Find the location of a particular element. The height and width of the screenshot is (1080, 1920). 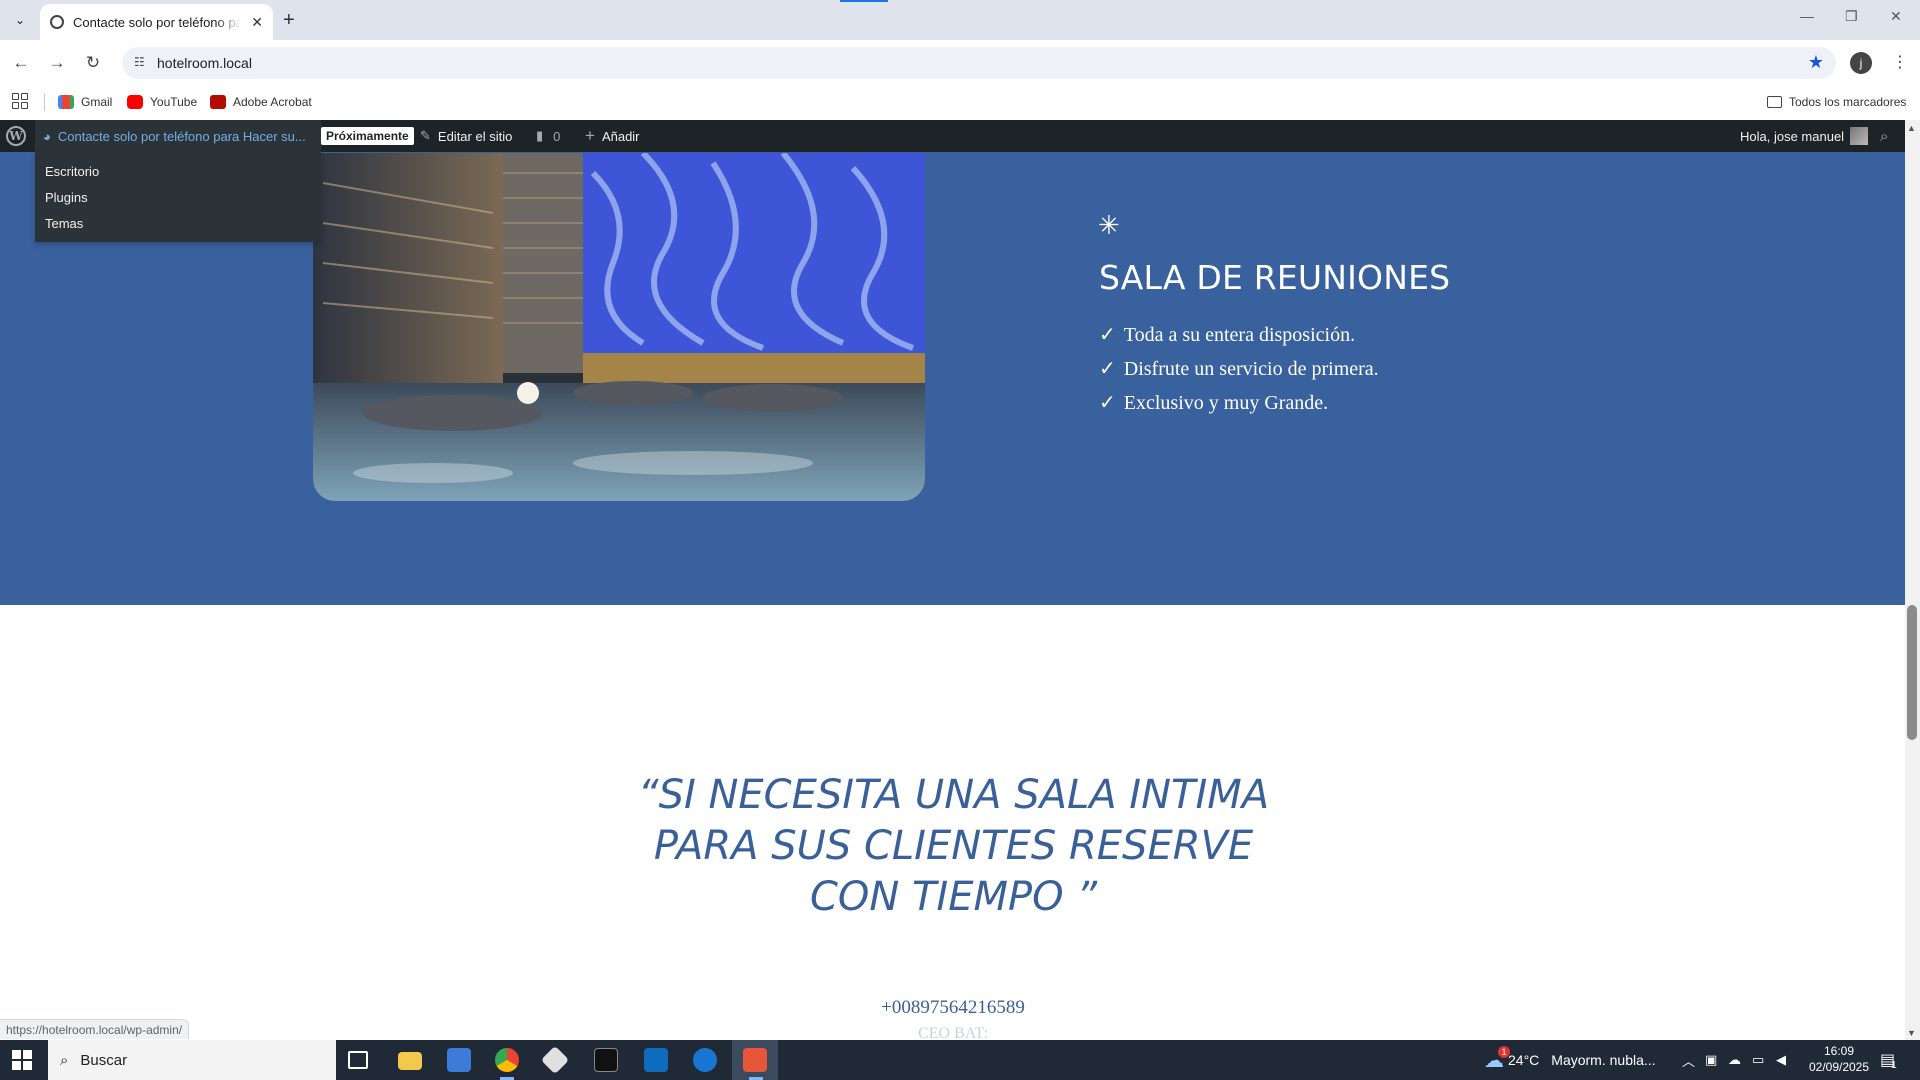

acrobat-icon is located at coordinates (218, 102).